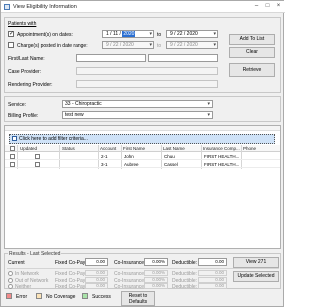 Image resolution: width=320 pixels, height=307 pixels. I want to click on nei-copay-field: 0.00, so click(96, 286).